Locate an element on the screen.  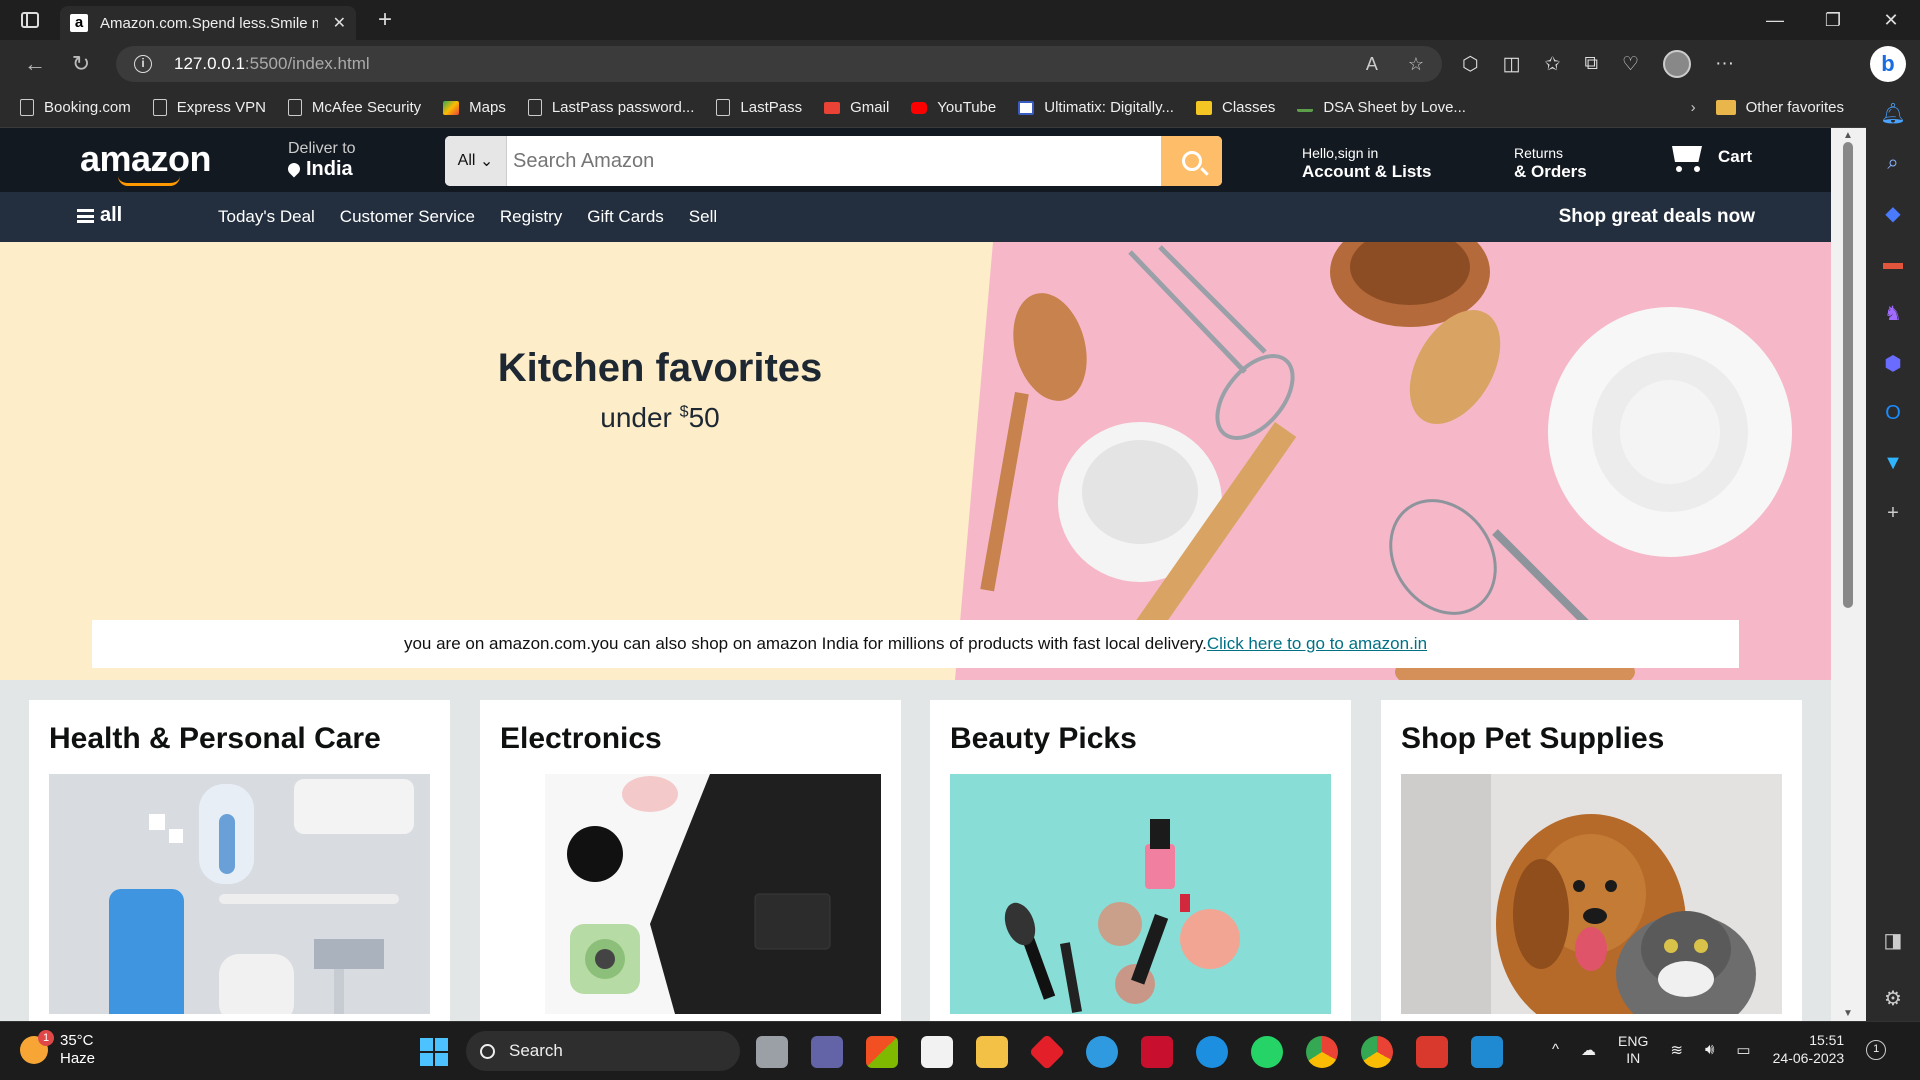
scroll-down-arrow-icon: ▼ is located at coordinates (1848, 1013).